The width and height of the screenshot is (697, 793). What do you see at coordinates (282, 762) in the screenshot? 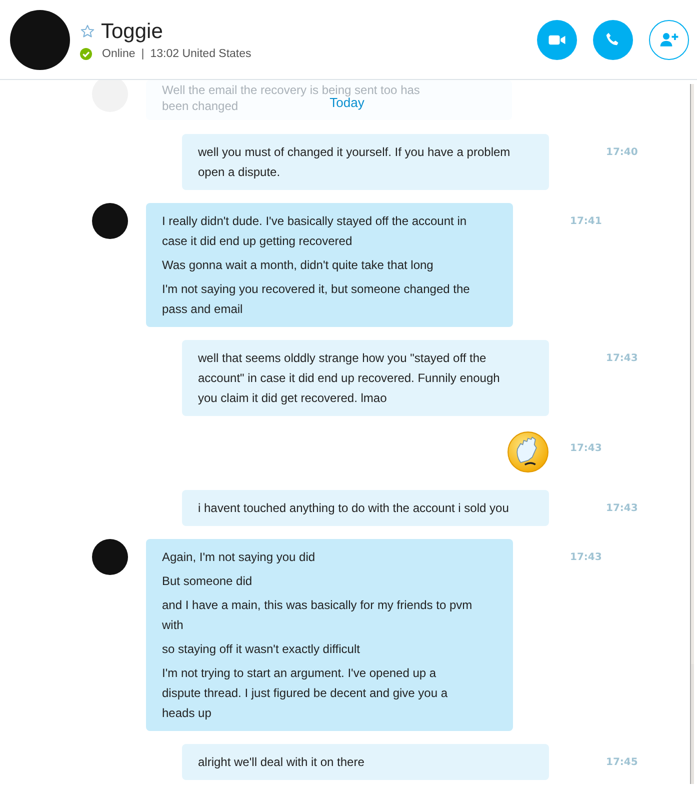
I see `message-text: alright we'll deal with it on there` at bounding box center [282, 762].